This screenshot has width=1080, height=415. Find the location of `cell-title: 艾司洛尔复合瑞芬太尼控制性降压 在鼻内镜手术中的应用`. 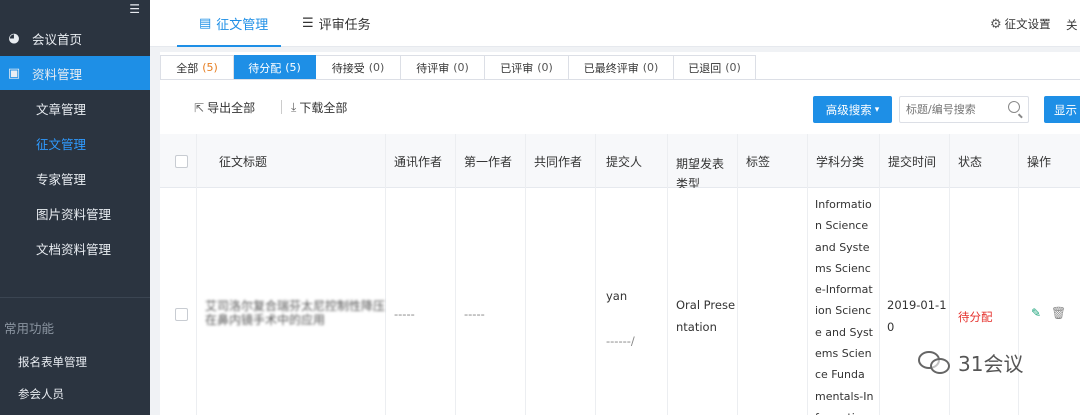

cell-title: 艾司洛尔复合瑞芬太尼控制性降压 在鼻内镜手术中的应用 is located at coordinates (291, 301).